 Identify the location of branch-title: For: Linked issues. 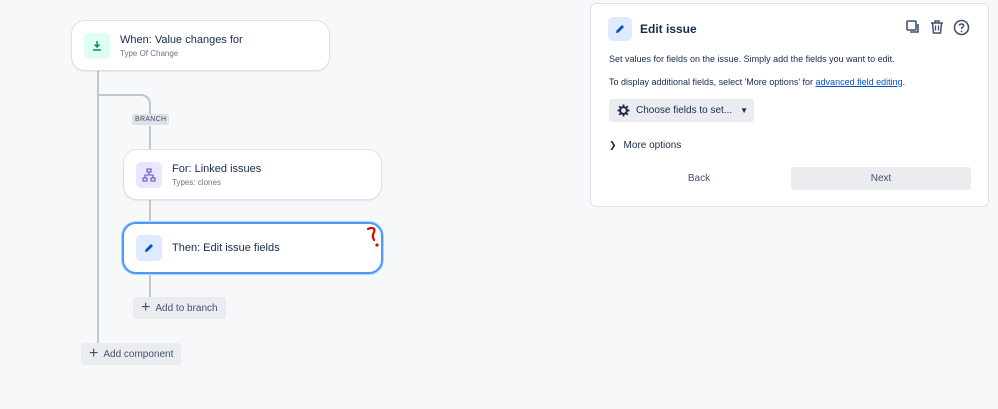
(217, 168).